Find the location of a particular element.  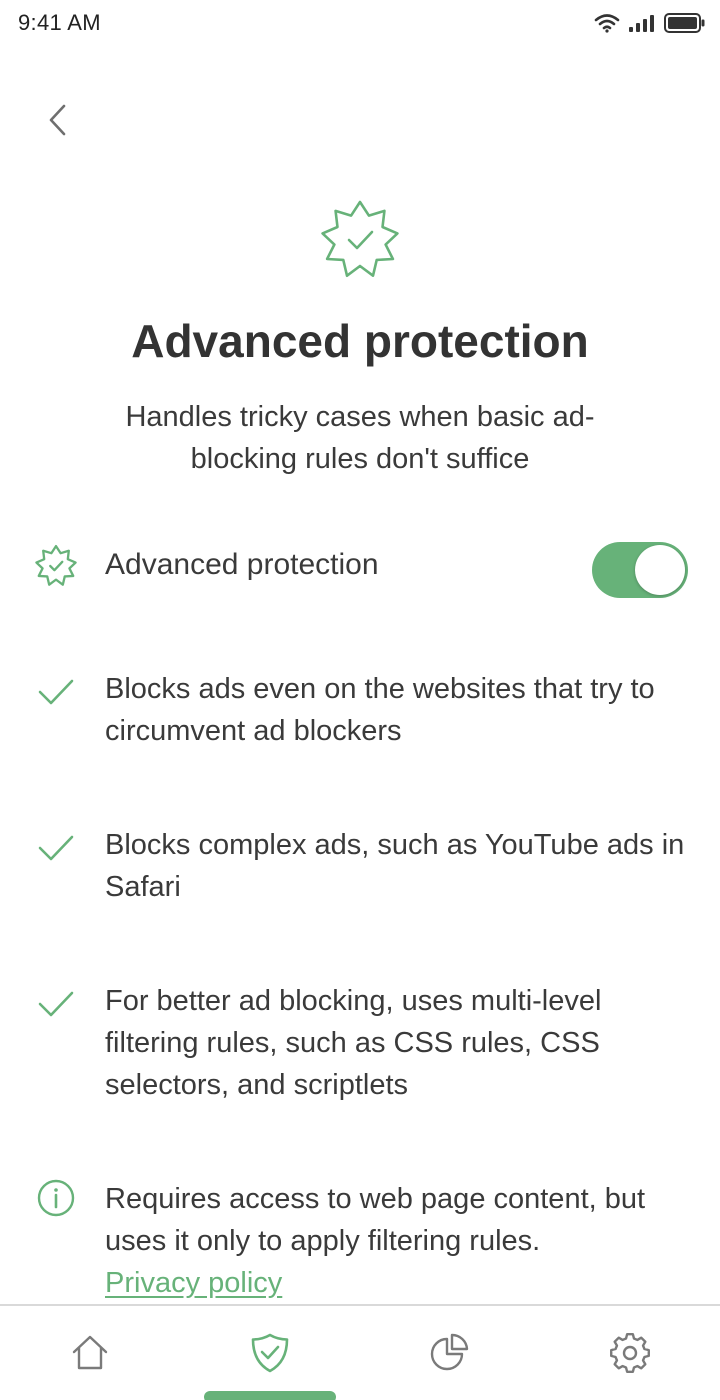

tab-home is located at coordinates (90, 1353).